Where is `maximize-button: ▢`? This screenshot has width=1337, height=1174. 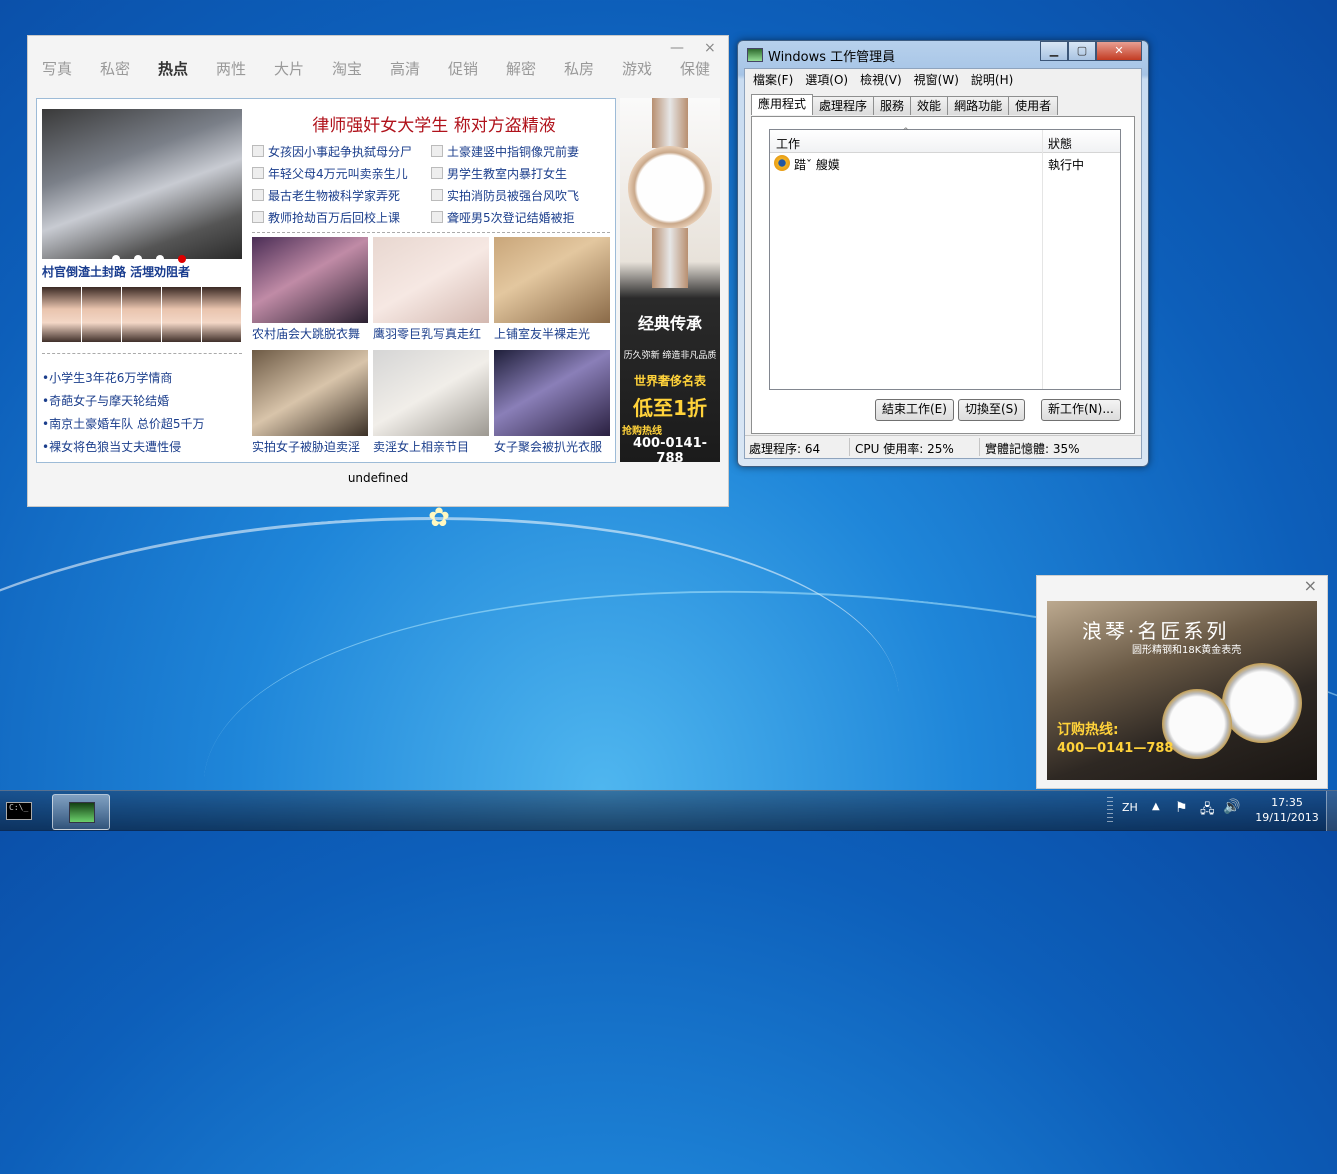
maximize-button: ▢ is located at coordinates (1082, 51).